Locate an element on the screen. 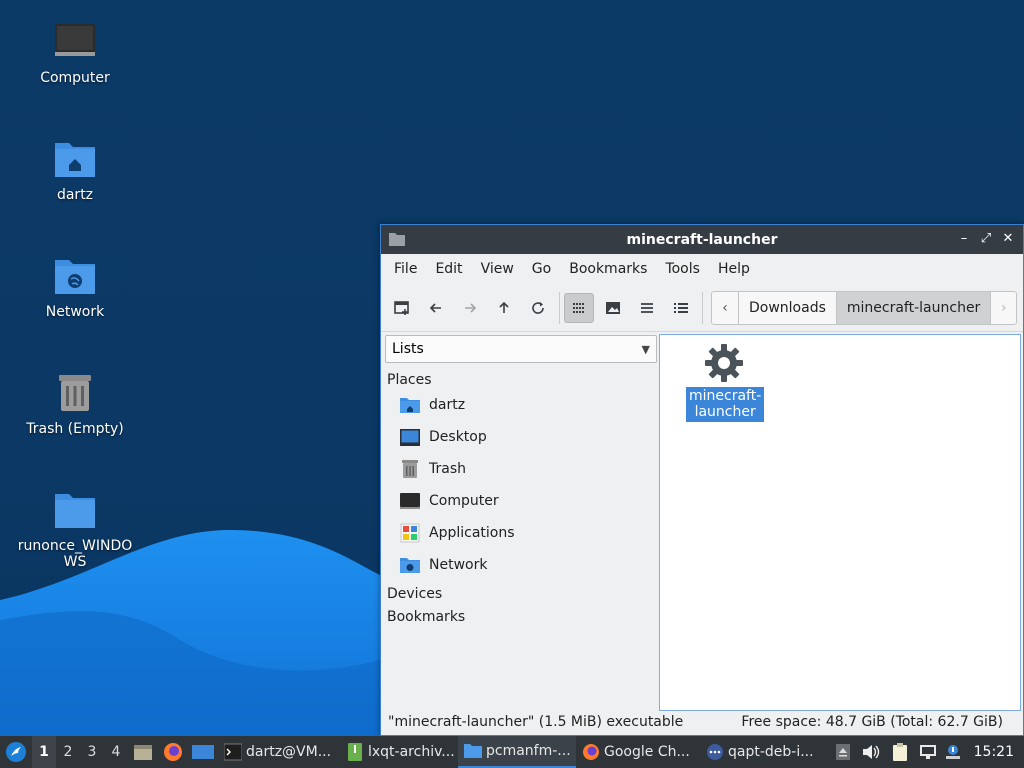 The image size is (1024, 768). menu-help: Help is located at coordinates (734, 269).